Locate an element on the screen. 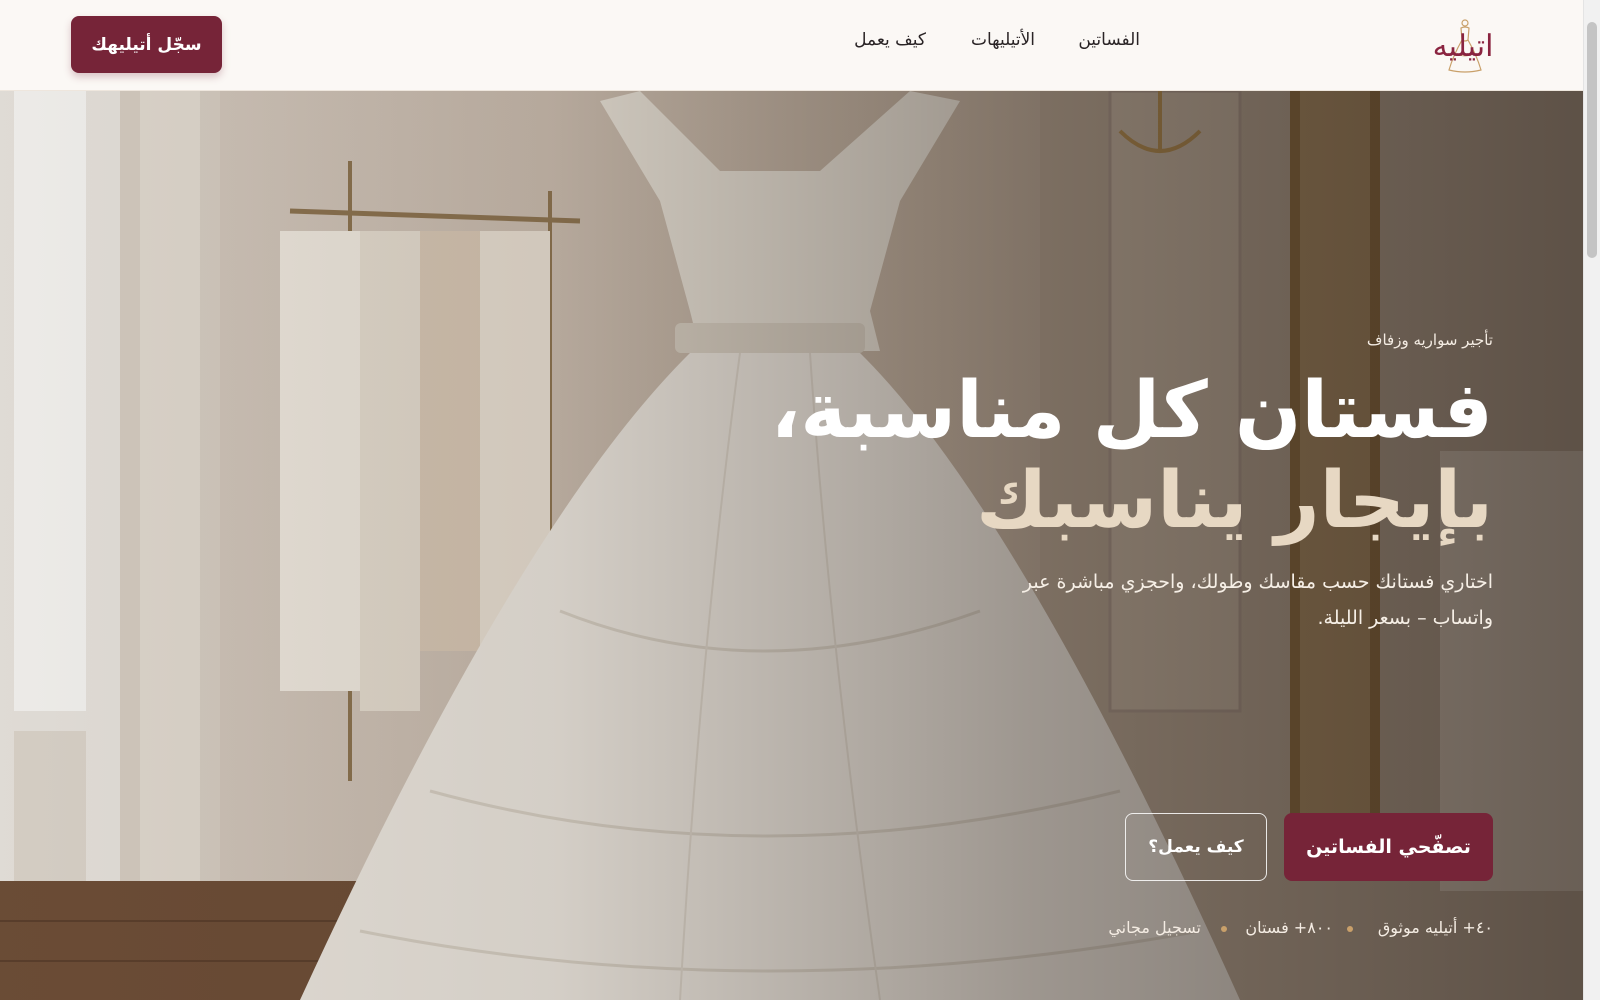  stat-free-registration: تسجيل مجاني is located at coordinates (1154, 927).